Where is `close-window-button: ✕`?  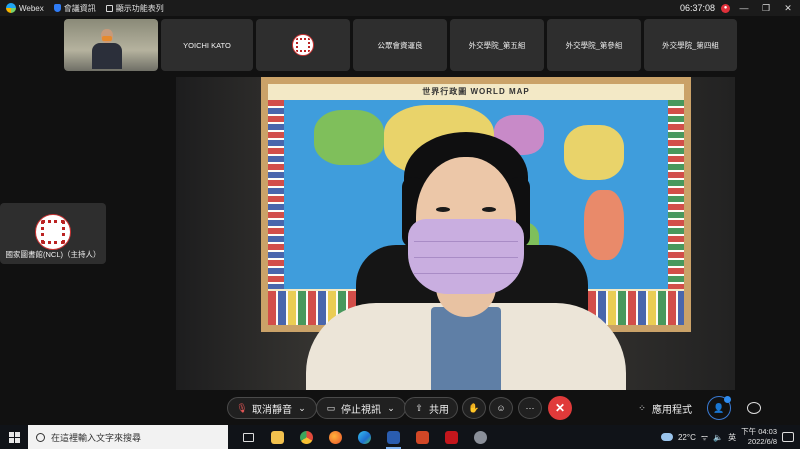 close-window-button: ✕ is located at coordinates (788, 8).